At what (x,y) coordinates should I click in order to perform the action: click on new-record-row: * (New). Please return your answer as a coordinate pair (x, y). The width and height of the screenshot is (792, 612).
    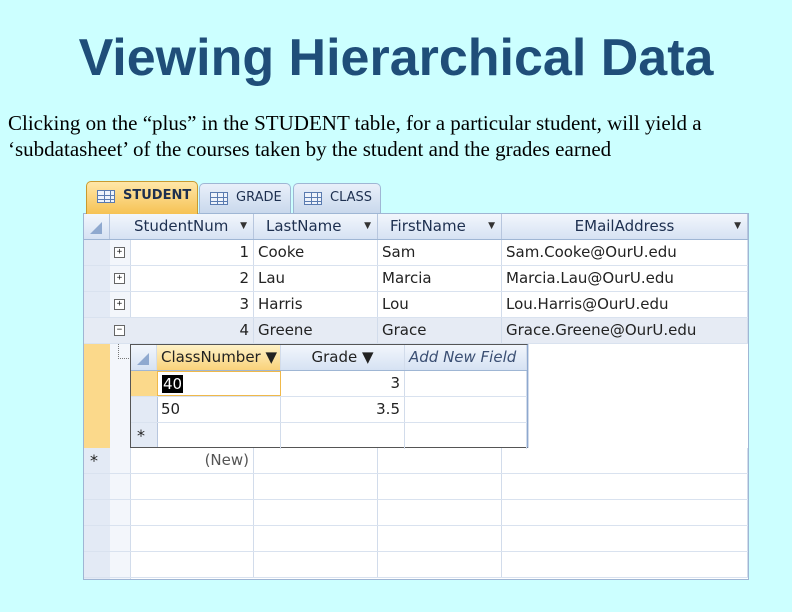
    Looking at the image, I should click on (416, 461).